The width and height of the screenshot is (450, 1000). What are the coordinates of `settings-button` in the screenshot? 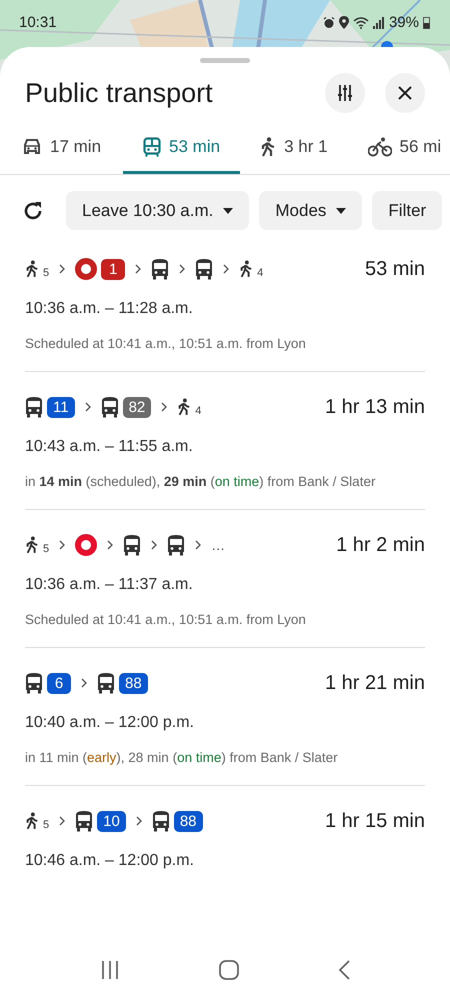 It's located at (345, 93).